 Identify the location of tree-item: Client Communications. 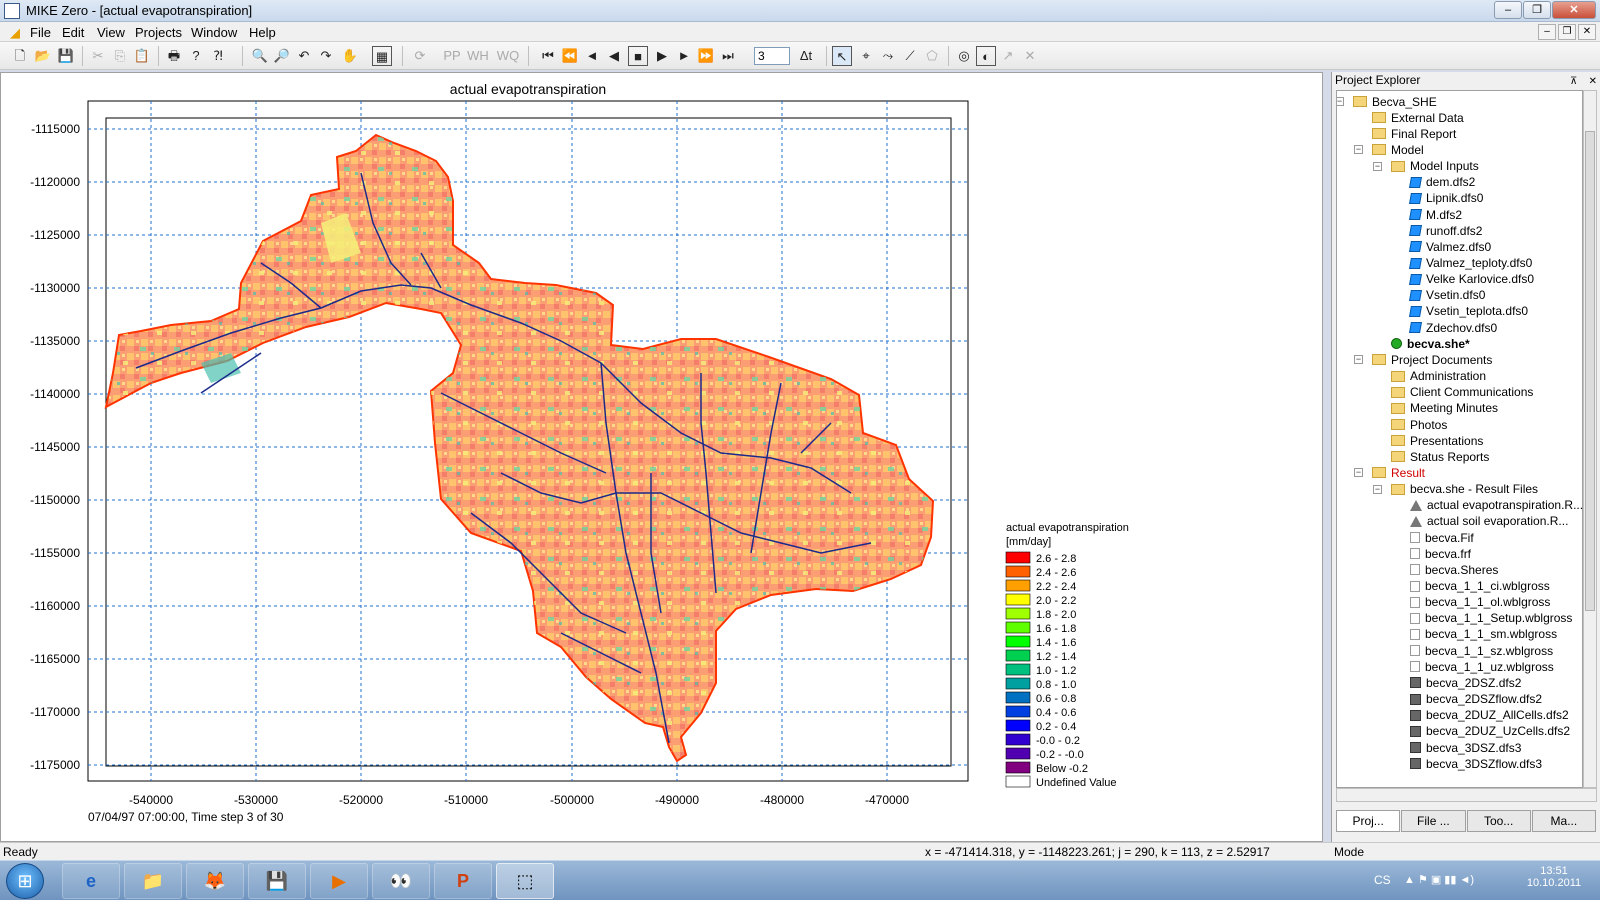
(1462, 392).